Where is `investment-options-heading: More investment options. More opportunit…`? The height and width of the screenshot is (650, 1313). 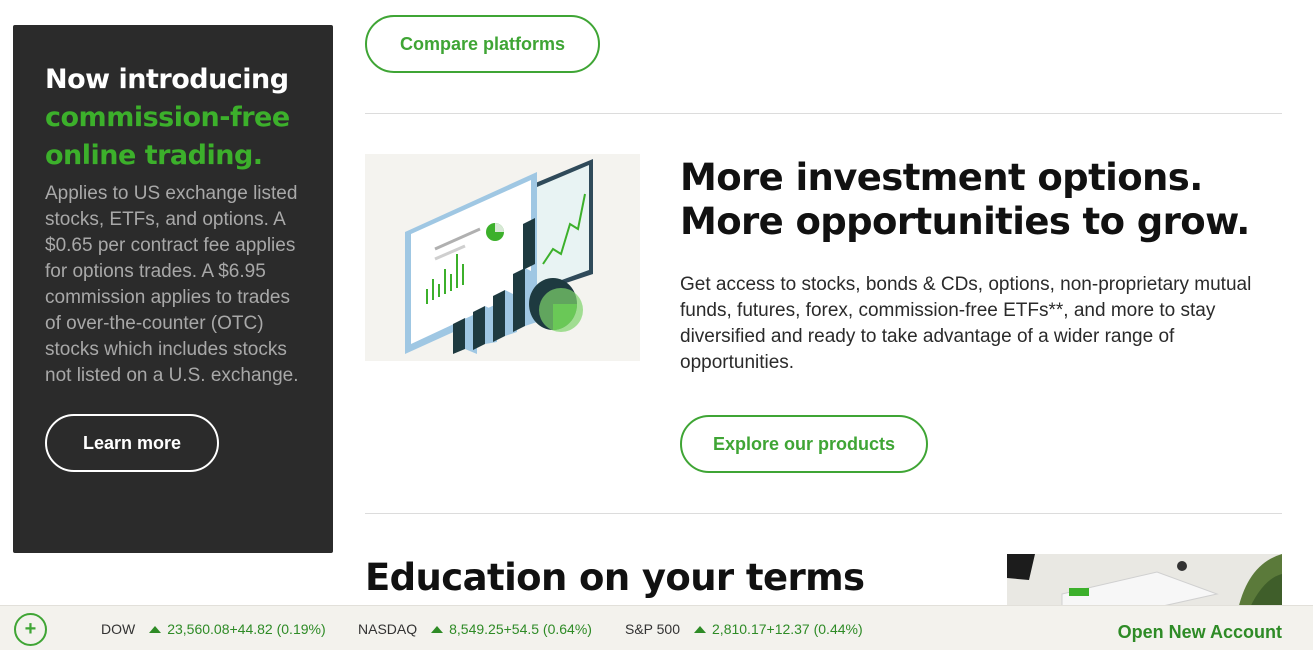
investment-options-heading: More investment options. More opportunit… is located at coordinates (965, 199).